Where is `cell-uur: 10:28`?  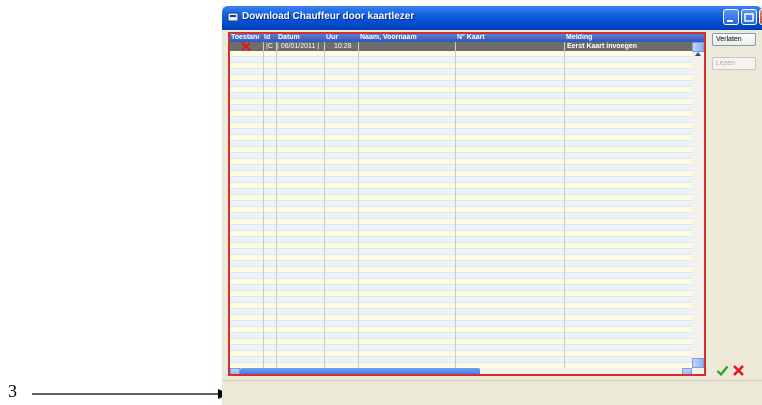
cell-uur: 10:28 is located at coordinates (343, 46).